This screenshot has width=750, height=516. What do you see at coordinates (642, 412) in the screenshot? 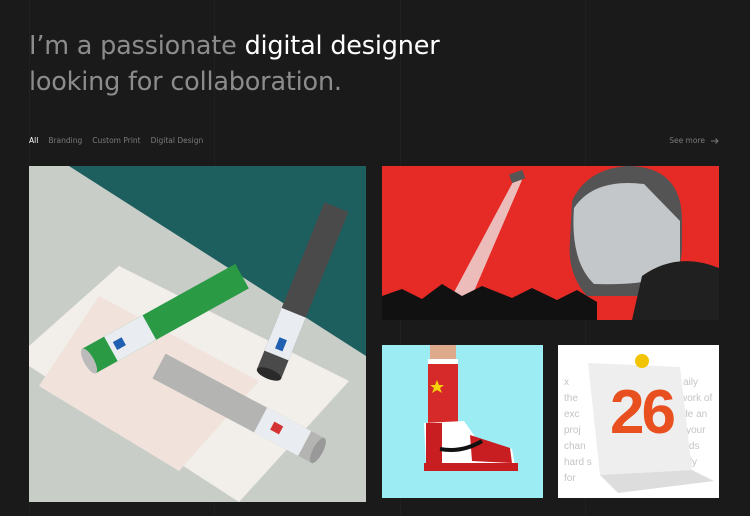
I see `calendar-number: 26` at bounding box center [642, 412].